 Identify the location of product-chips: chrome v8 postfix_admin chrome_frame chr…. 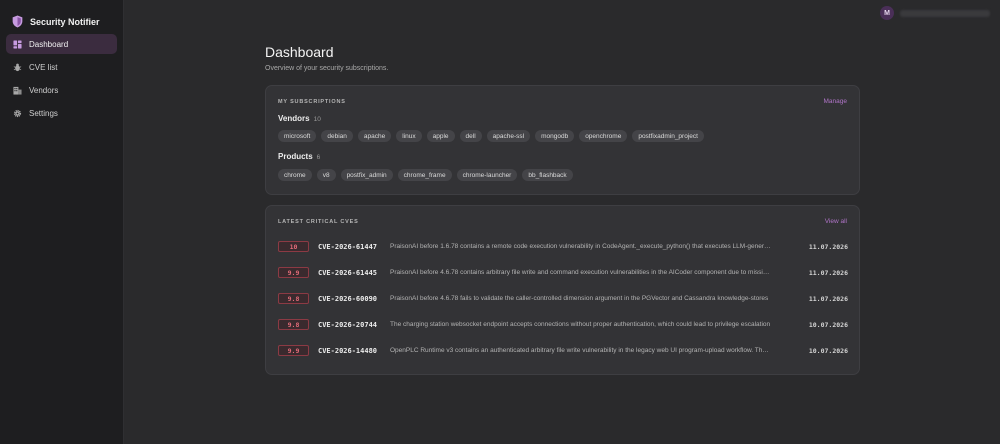
(425, 175).